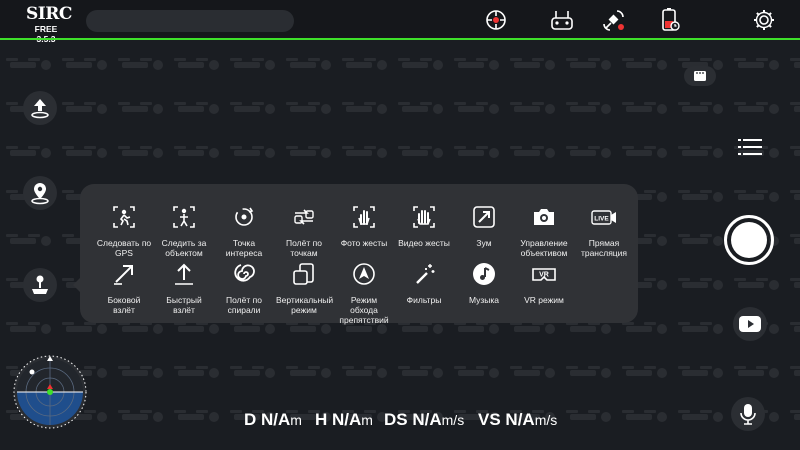  I want to click on vertical-mode-icon, so click(303, 274).